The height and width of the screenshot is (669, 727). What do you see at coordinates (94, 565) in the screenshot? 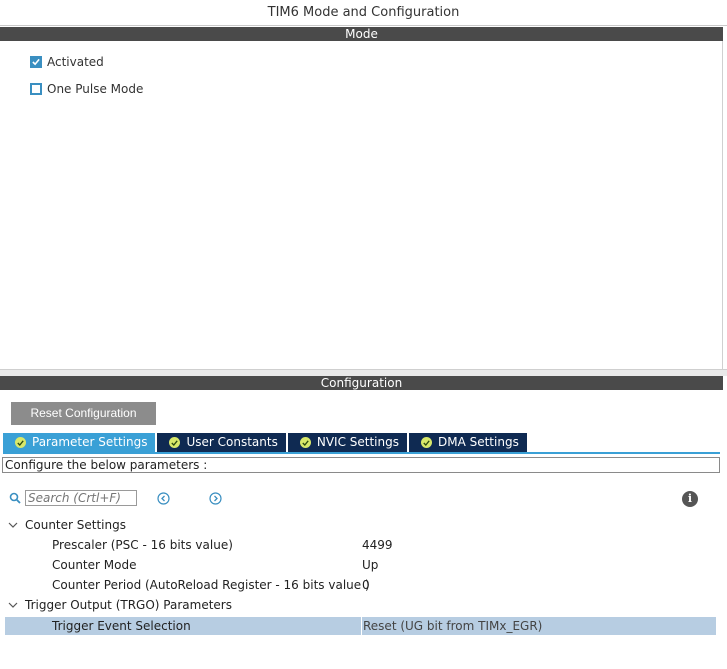
I see `param-name: Counter Mode` at bounding box center [94, 565].